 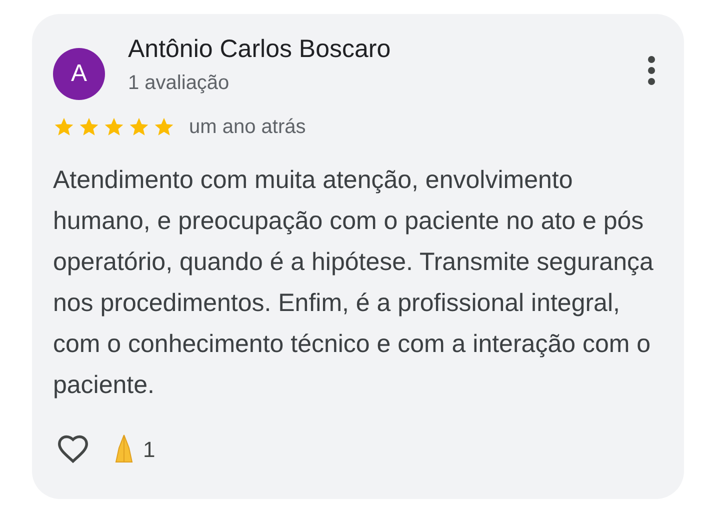 What do you see at coordinates (247, 127) in the screenshot?
I see `review-time: um ano atrás` at bounding box center [247, 127].